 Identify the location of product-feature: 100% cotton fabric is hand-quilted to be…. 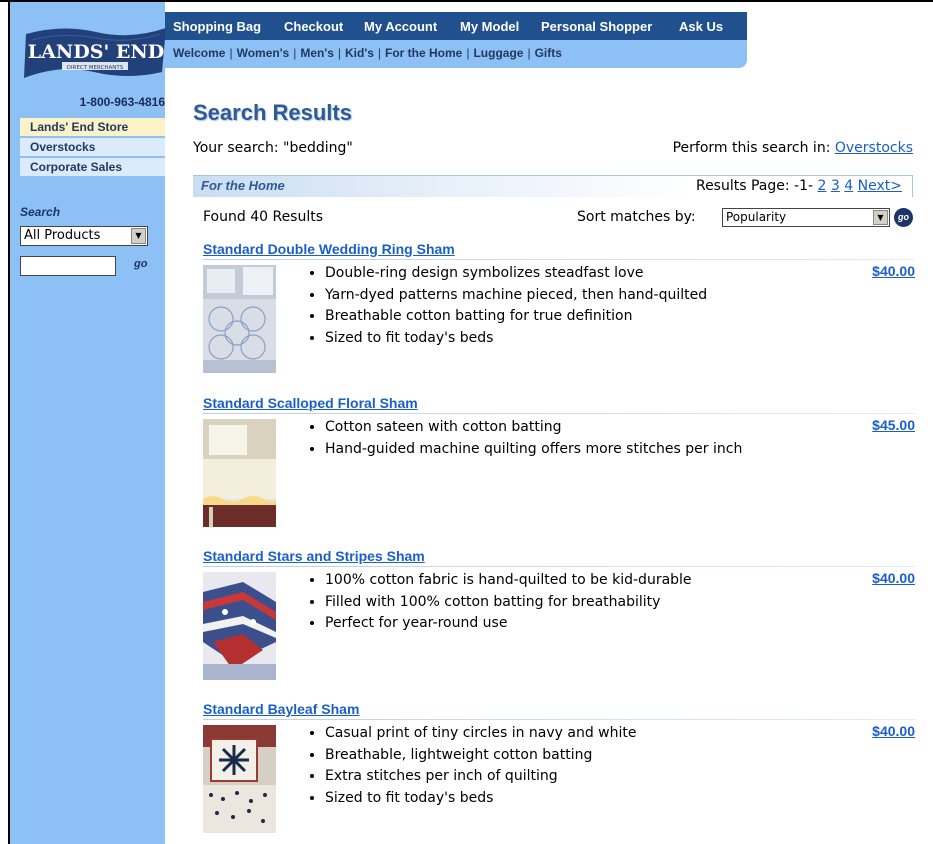
(560, 581).